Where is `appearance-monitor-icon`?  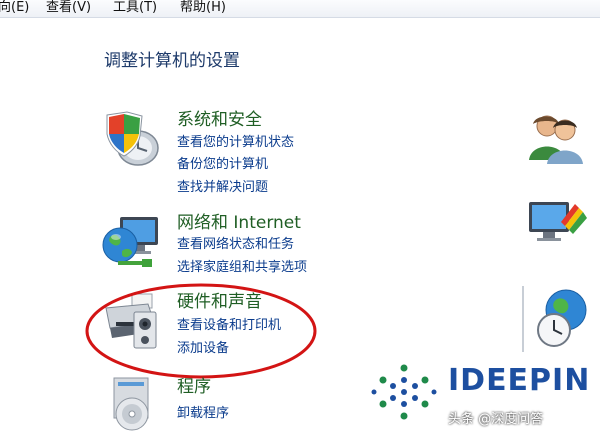
appearance-monitor-icon is located at coordinates (559, 226).